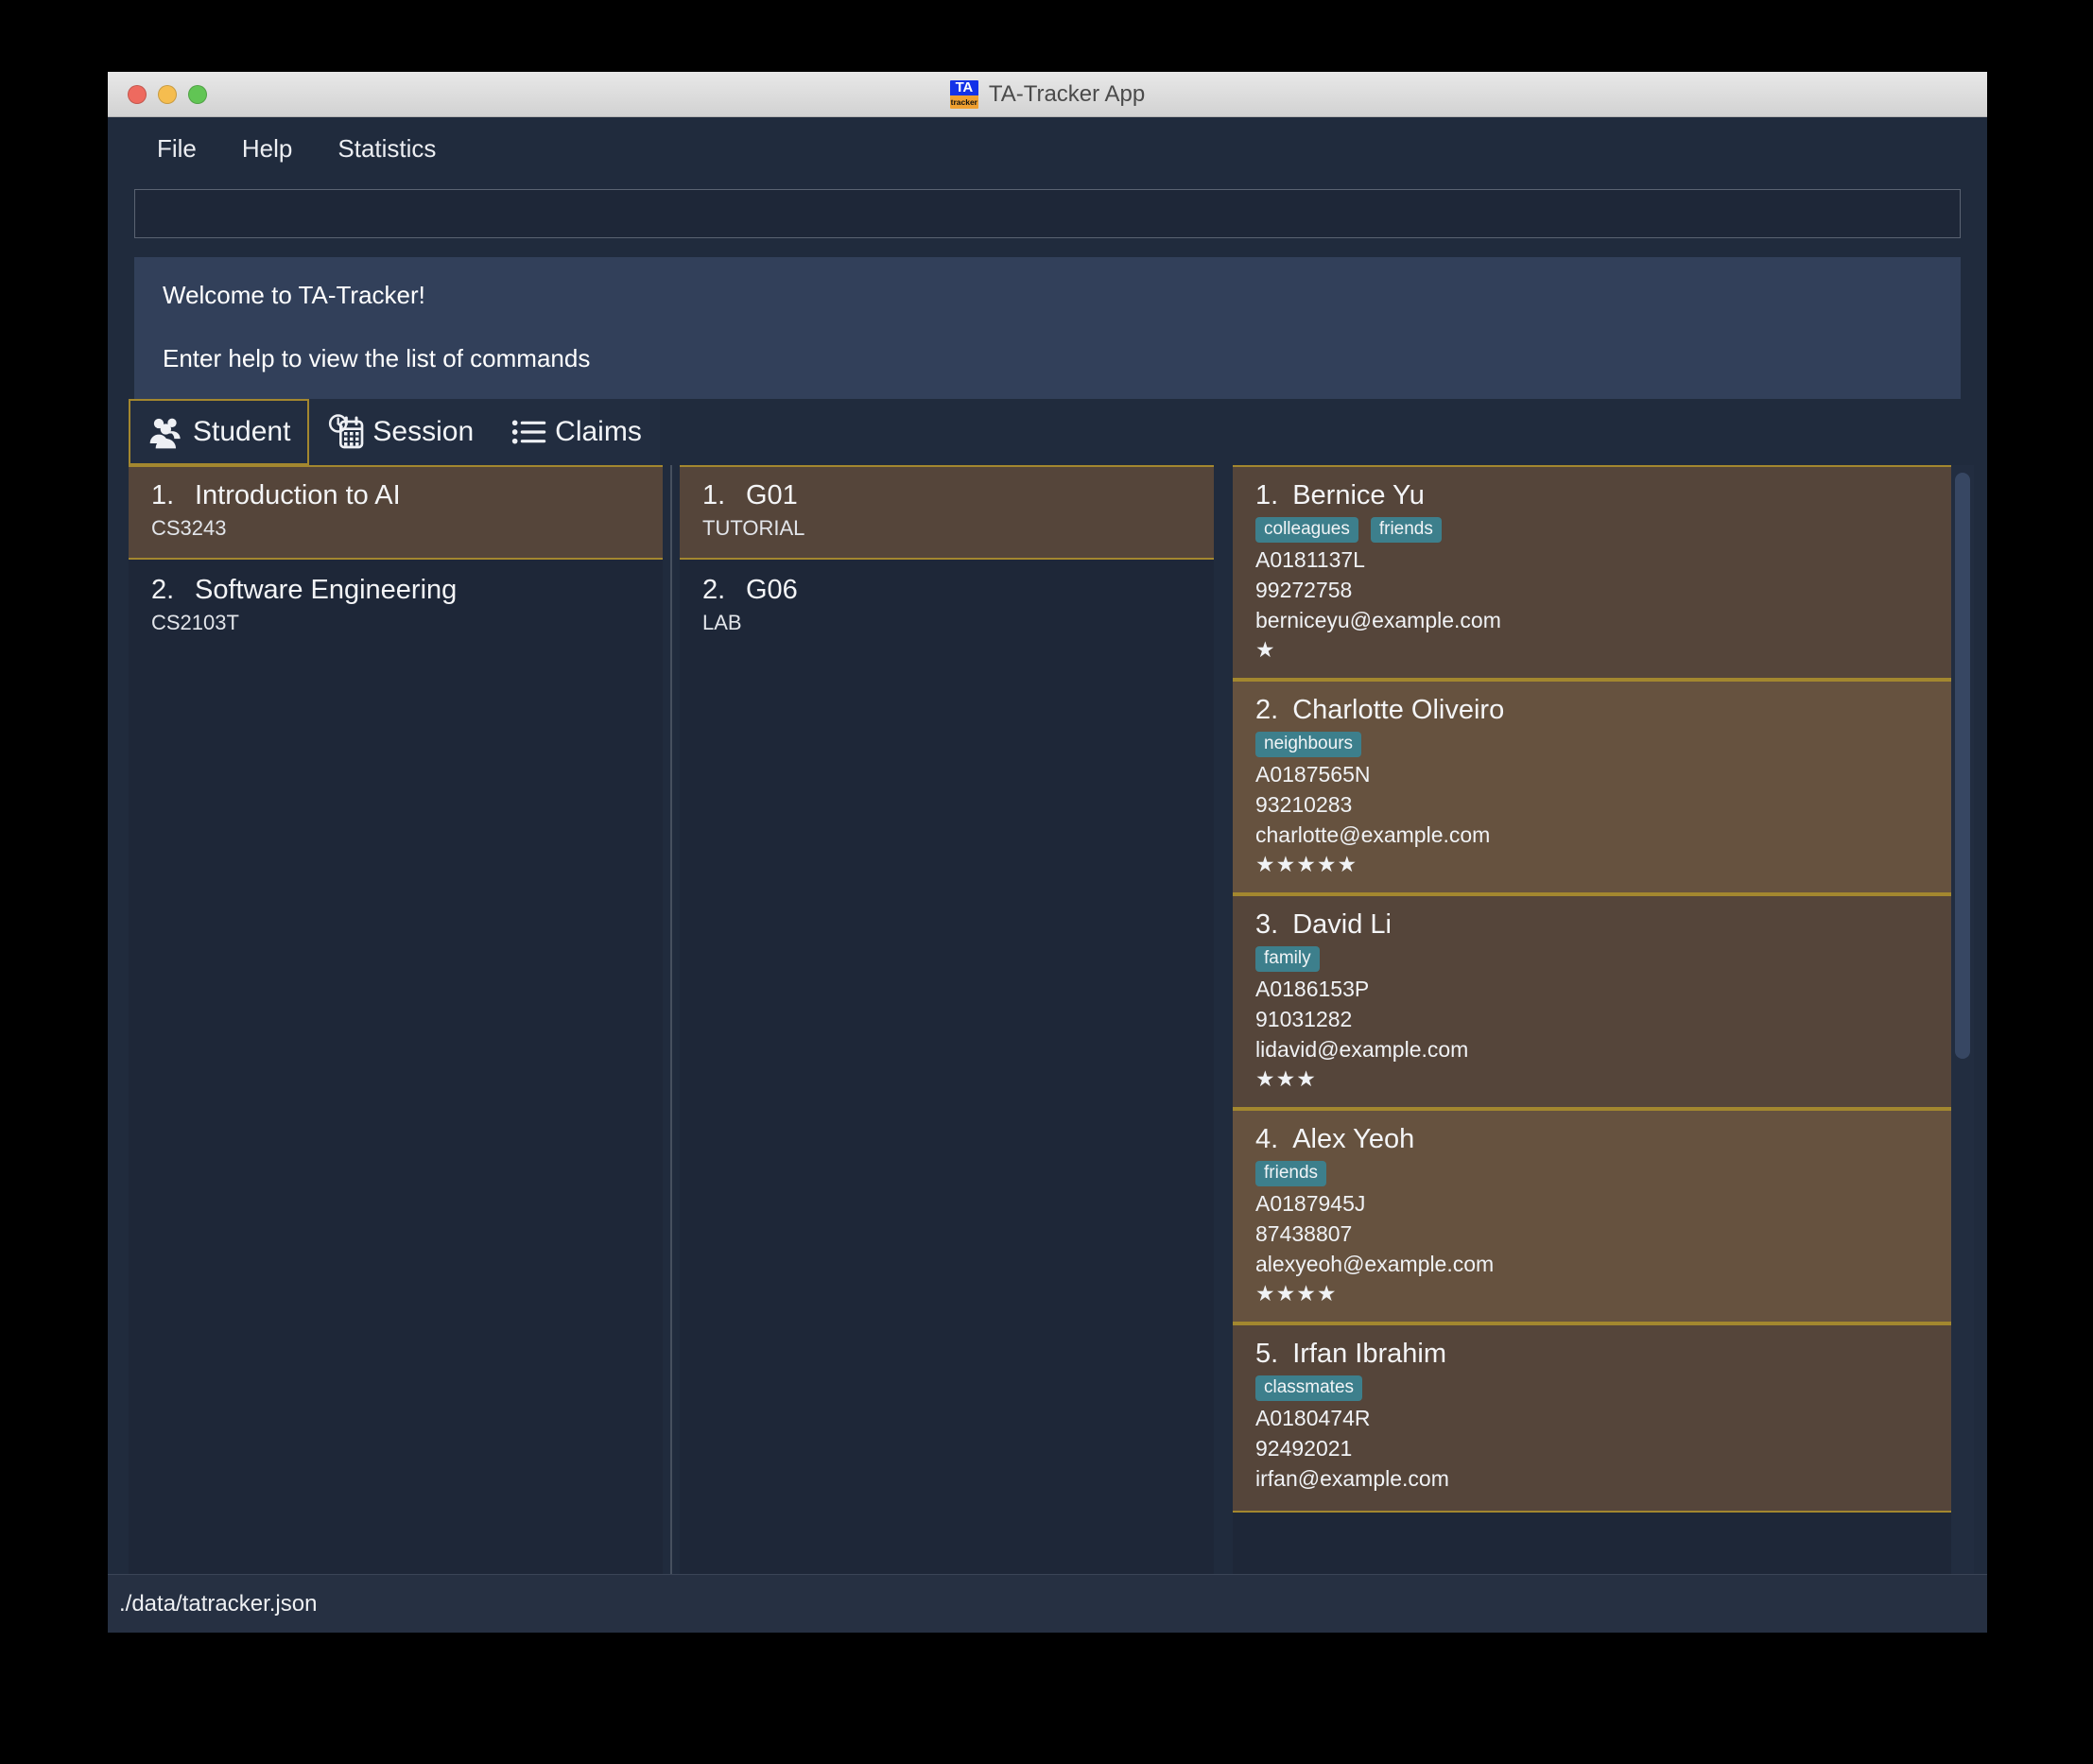 The image size is (2093, 1764). Describe the element at coordinates (598, 431) in the screenshot. I see `tab-claims-label: Claims` at that location.